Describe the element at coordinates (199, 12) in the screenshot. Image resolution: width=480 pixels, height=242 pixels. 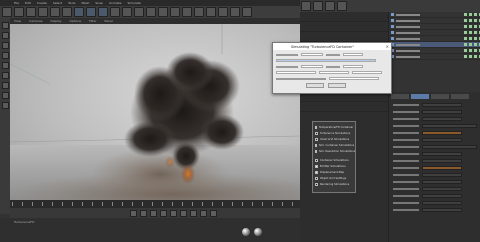
I see `array-icon` at that location.